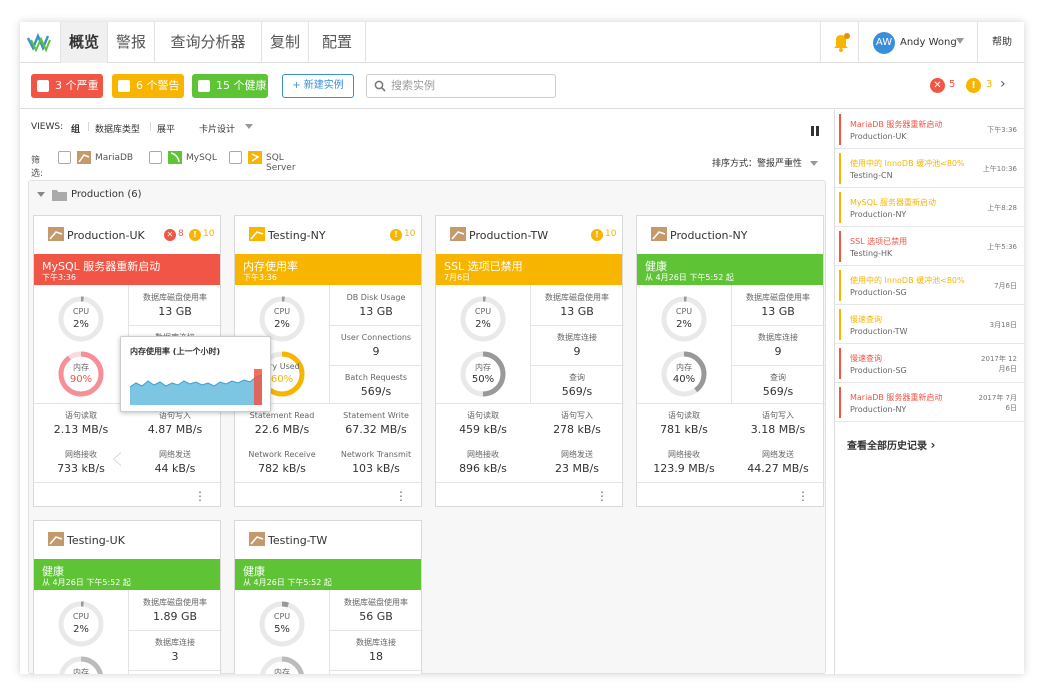 Image resolution: width=1040 pixels, height=700 pixels. Describe the element at coordinates (461, 86) in the screenshot. I see `search-input: 搜索实例` at that location.